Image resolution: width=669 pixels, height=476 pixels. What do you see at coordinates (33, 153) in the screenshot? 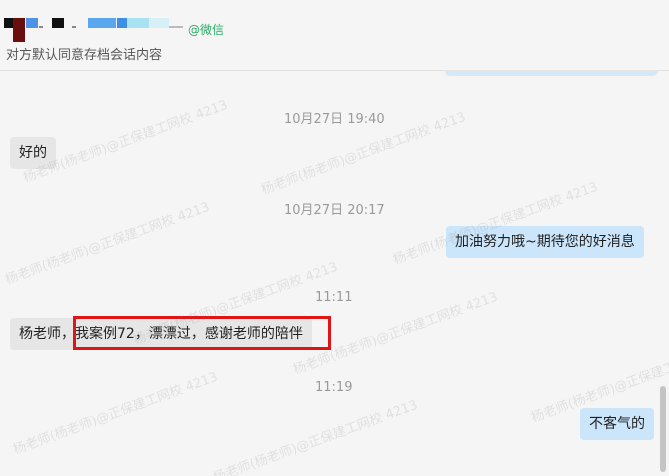
I see `incoming-message-bubble: 好的` at bounding box center [33, 153].